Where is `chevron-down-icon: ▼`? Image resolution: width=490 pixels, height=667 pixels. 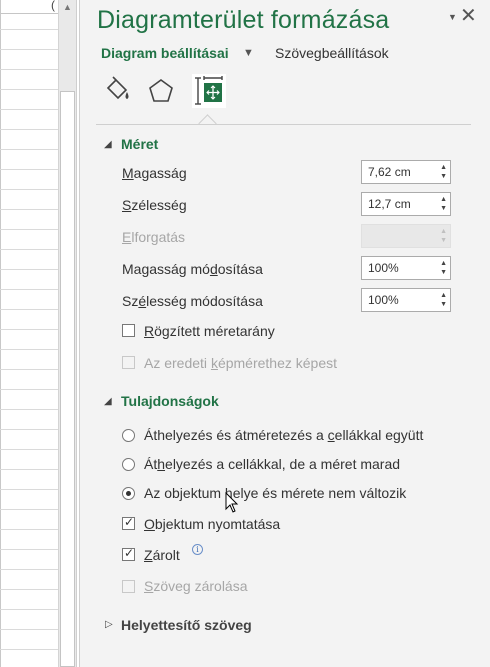
chevron-down-icon: ▼ is located at coordinates (248, 53).